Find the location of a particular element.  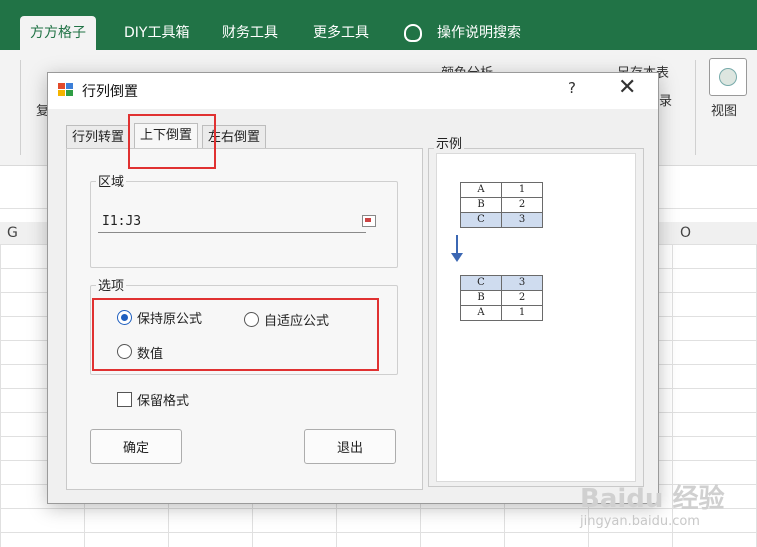

dialog-title: 行列倒置 is located at coordinates (110, 92).